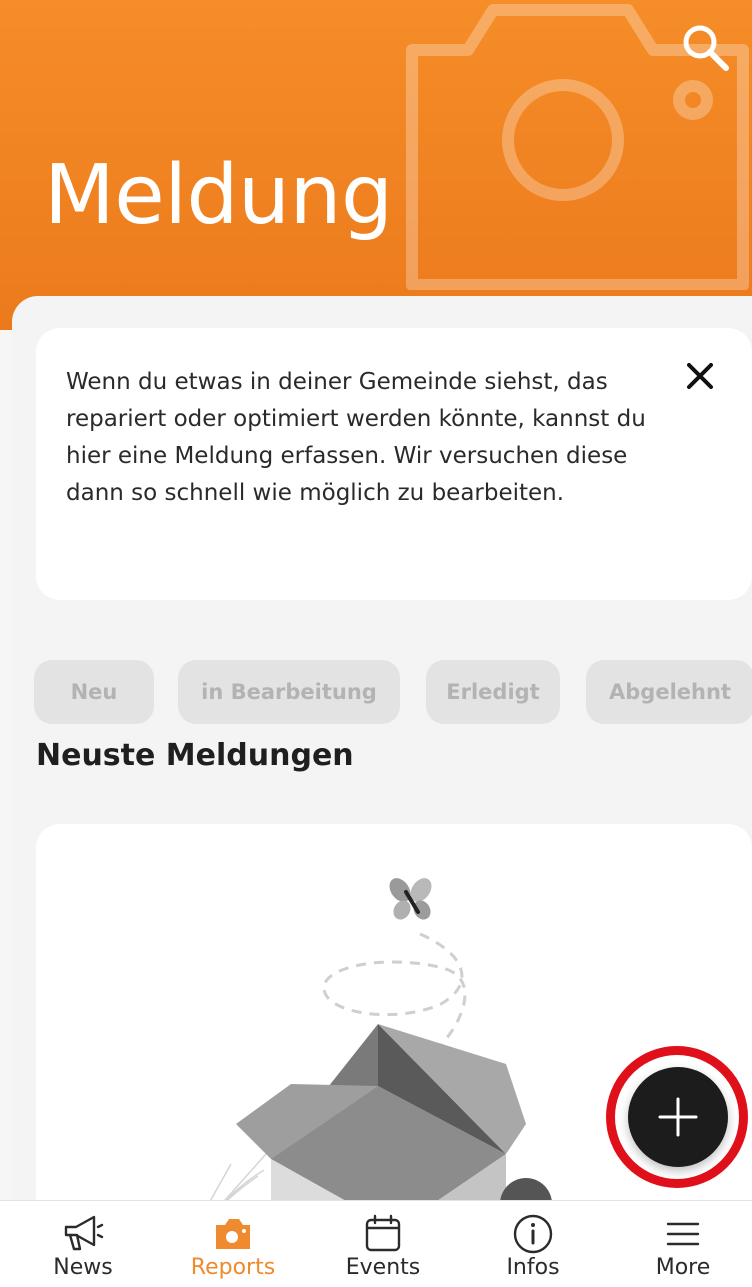 The image size is (752, 1287). I want to click on close-icon, so click(700, 376).